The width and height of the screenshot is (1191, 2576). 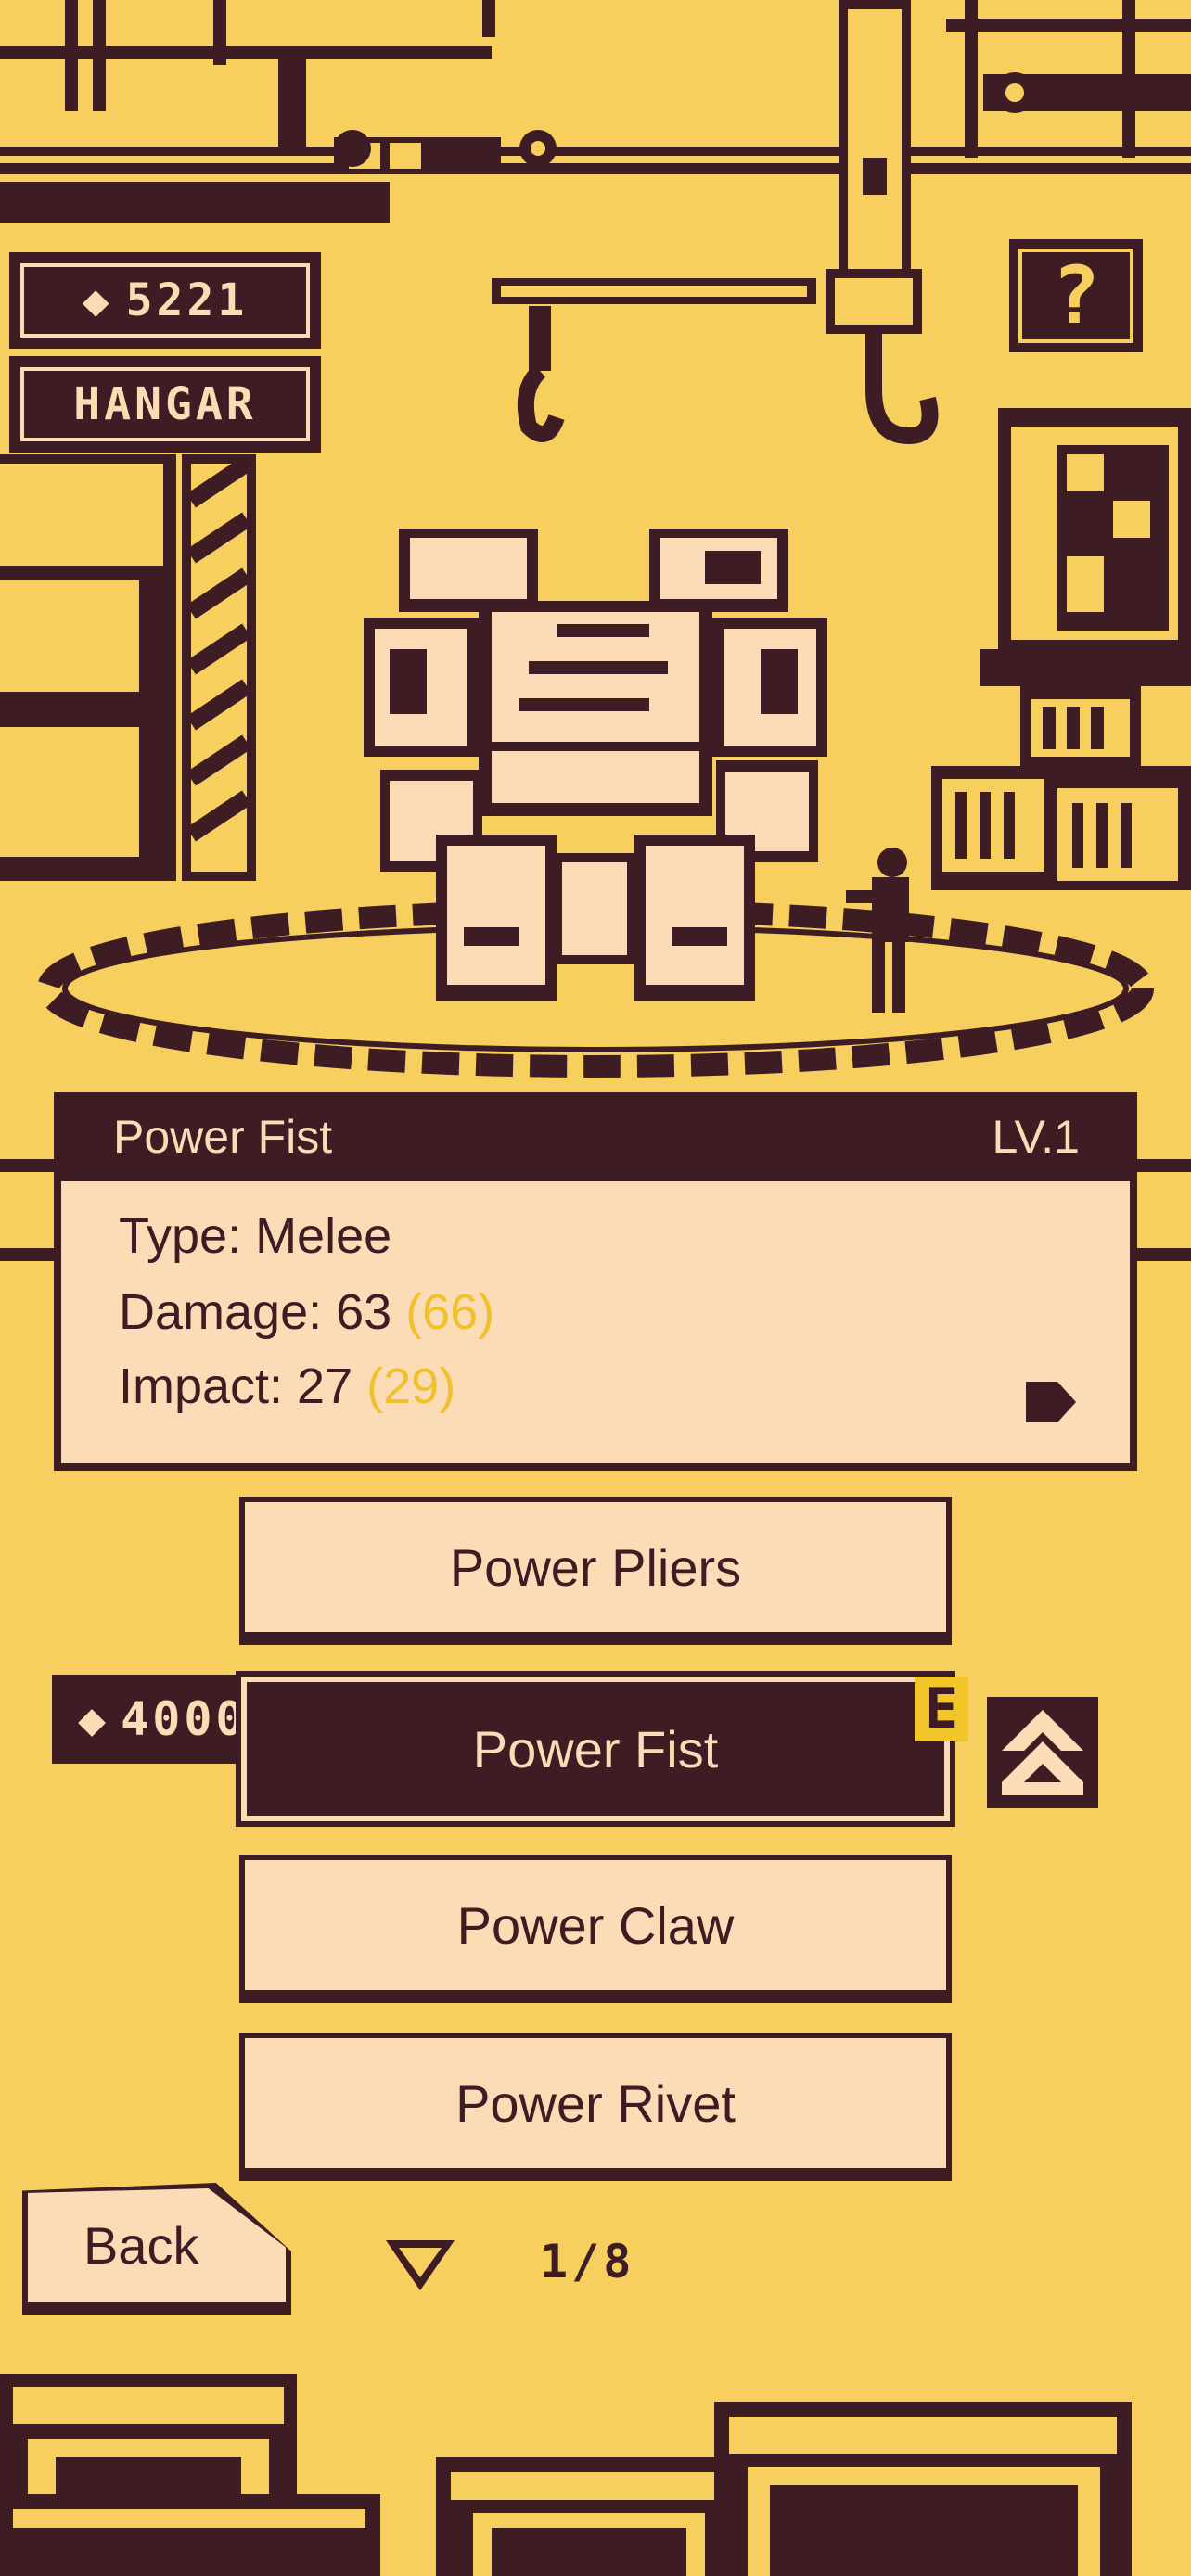 I want to click on weapon-option-label: Power Fist, so click(x=595, y=1749).